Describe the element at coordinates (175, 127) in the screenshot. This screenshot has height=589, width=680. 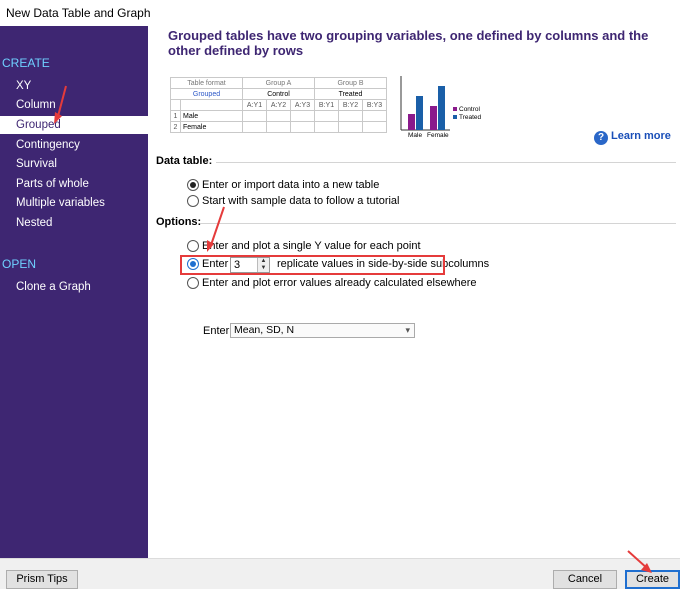
I see `preview-row-num: 2` at that location.